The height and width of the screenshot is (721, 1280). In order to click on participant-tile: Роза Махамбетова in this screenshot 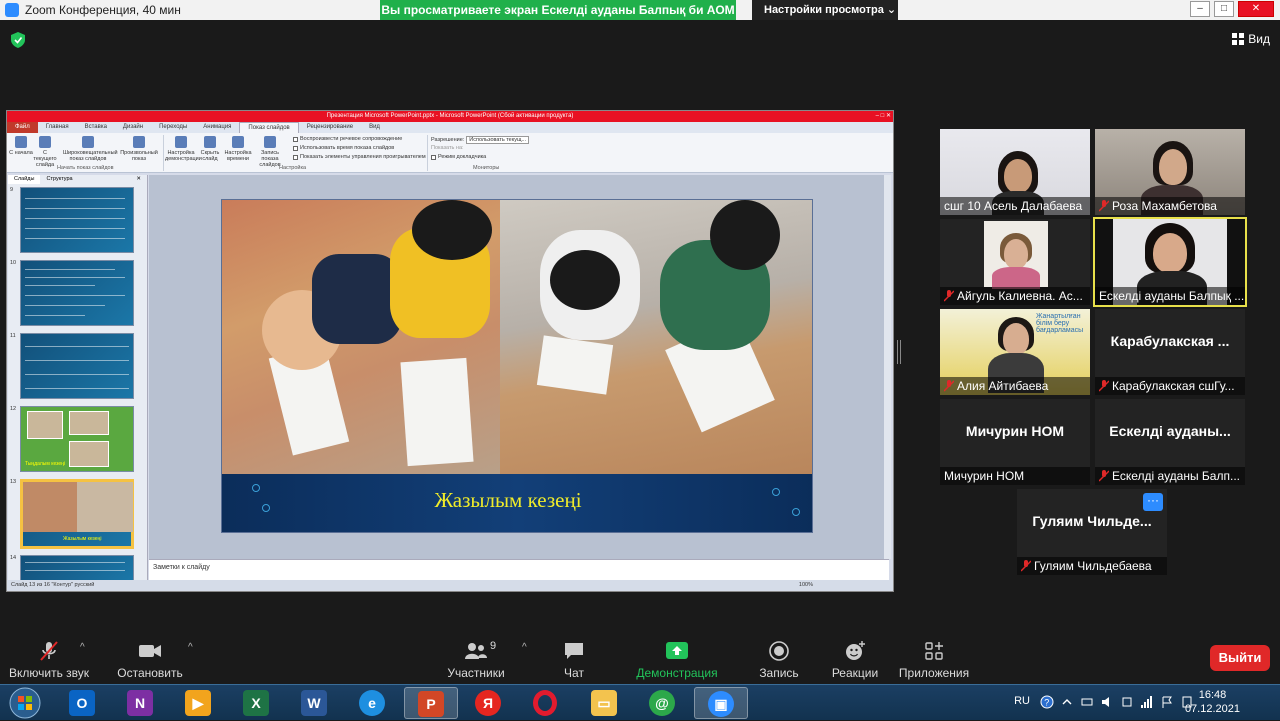, I will do `click(1170, 172)`.